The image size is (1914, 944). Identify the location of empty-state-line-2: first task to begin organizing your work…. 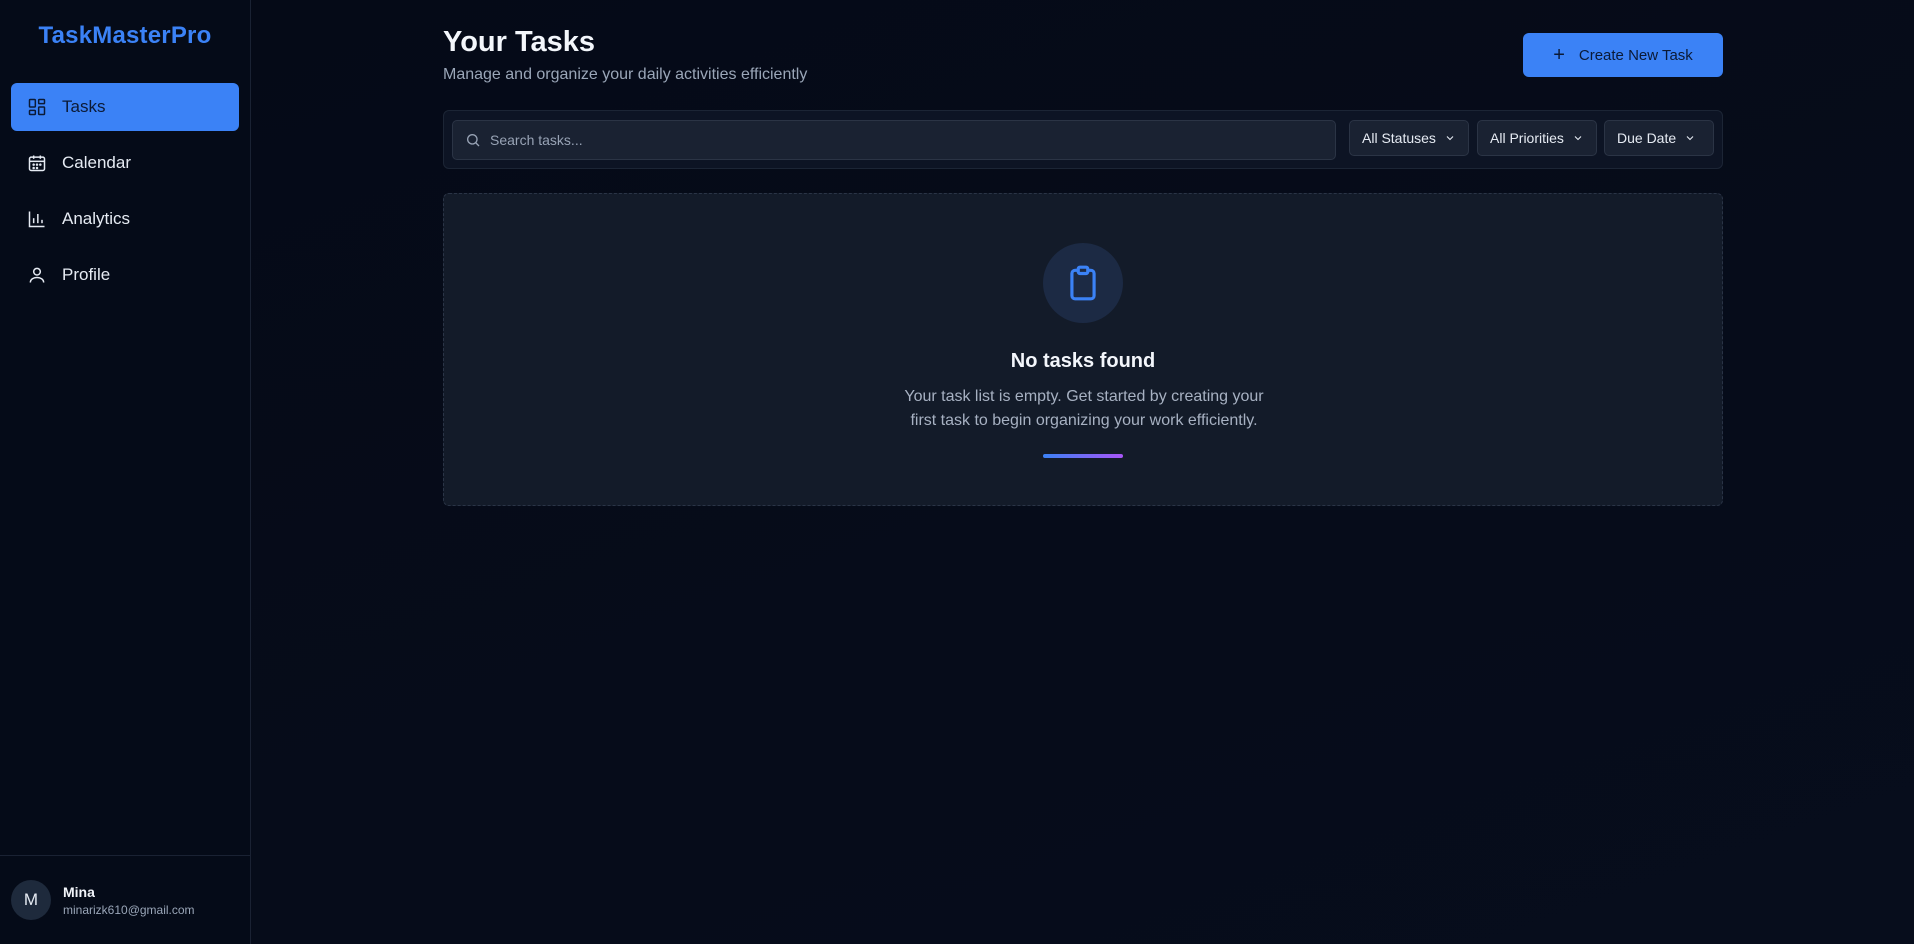
(1084, 420).